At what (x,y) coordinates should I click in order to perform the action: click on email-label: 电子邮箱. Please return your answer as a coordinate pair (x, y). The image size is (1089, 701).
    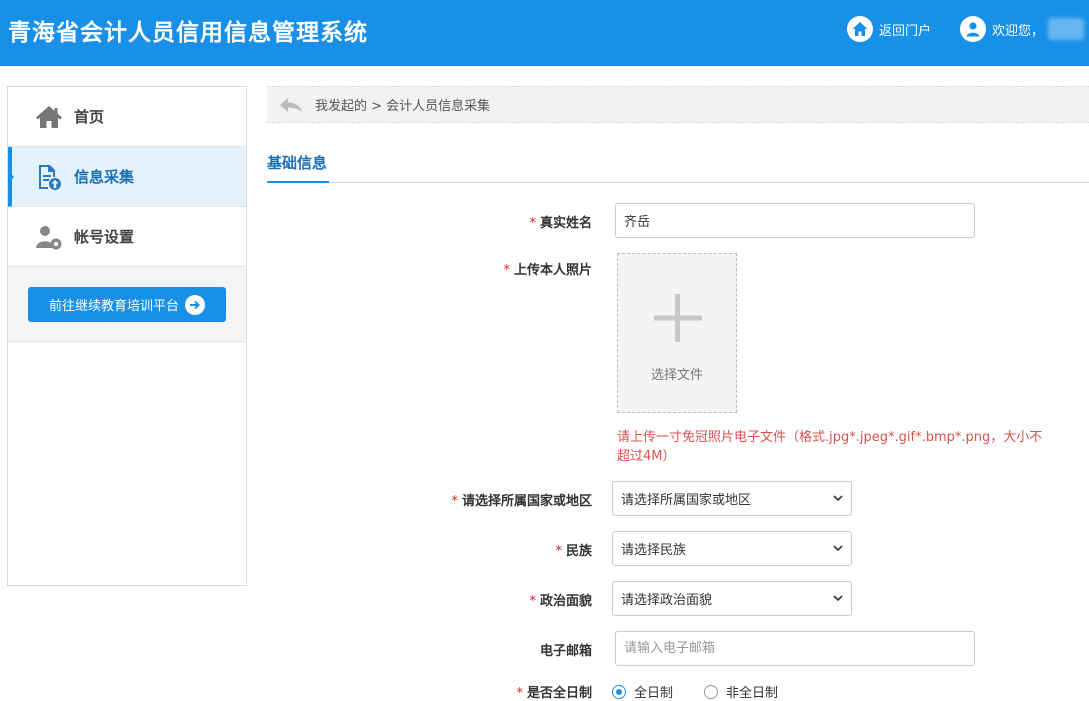
    Looking at the image, I should click on (566, 649).